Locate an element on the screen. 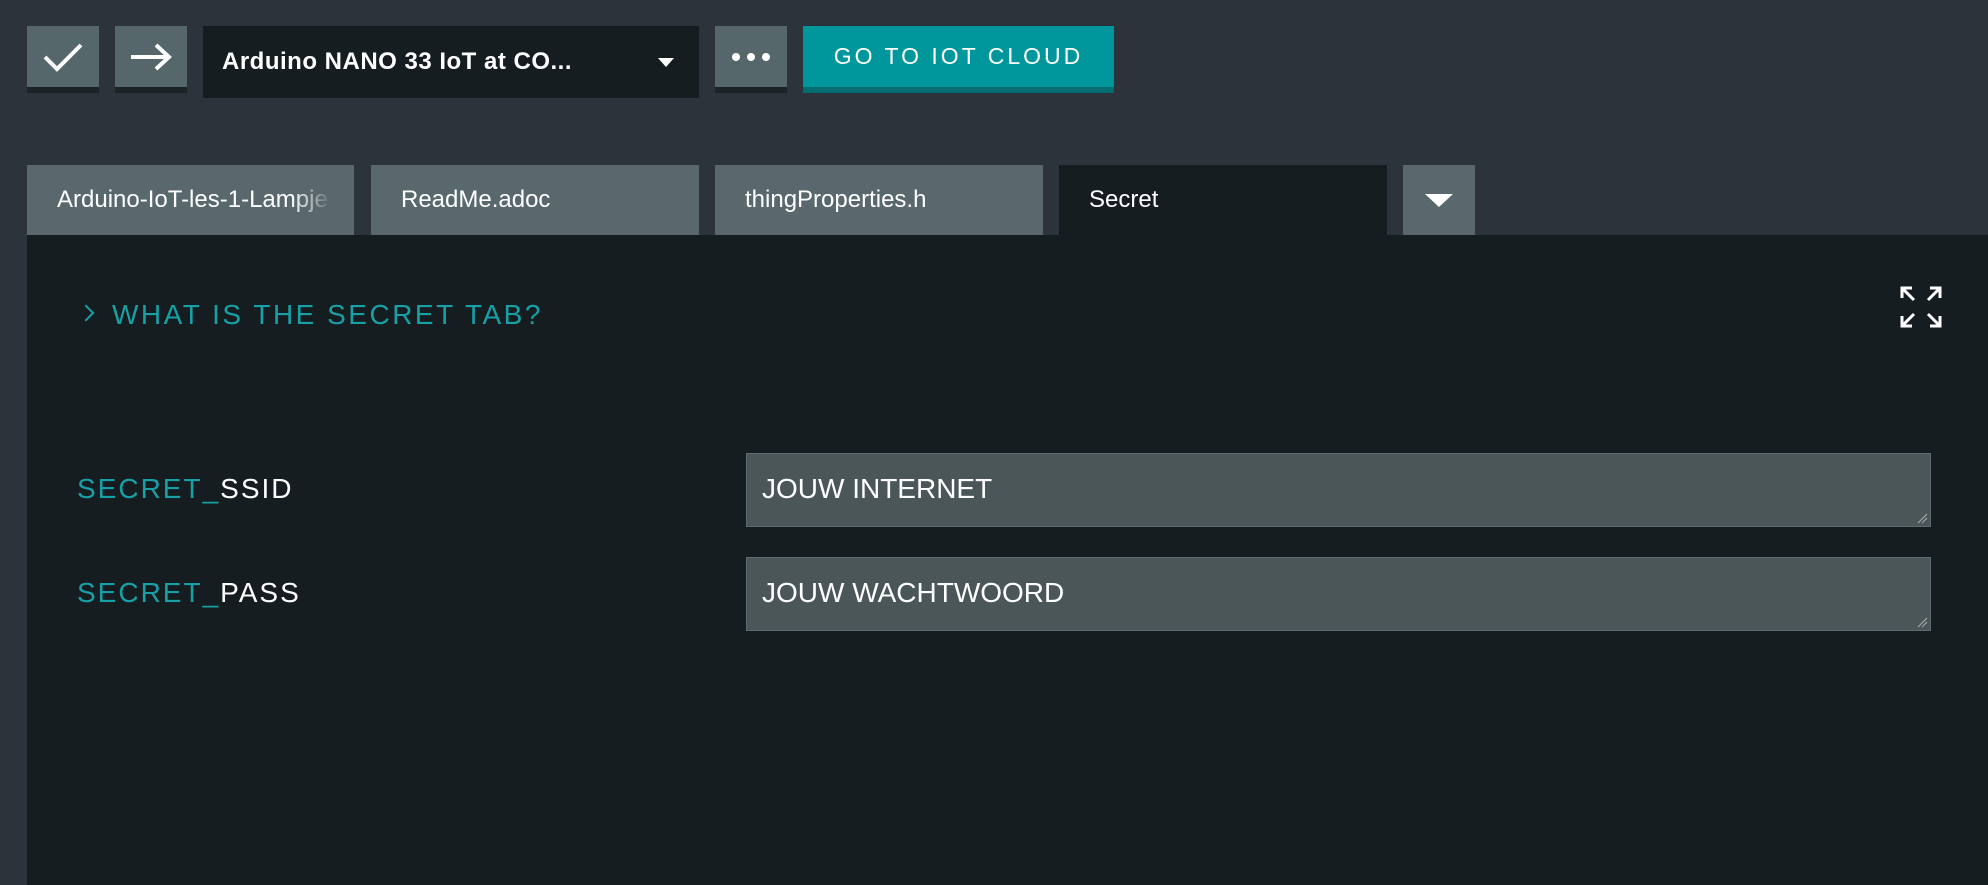 This screenshot has width=1988, height=885. tab-sketch: Arduino-IoT-les-1-Lampje is located at coordinates (190, 200).